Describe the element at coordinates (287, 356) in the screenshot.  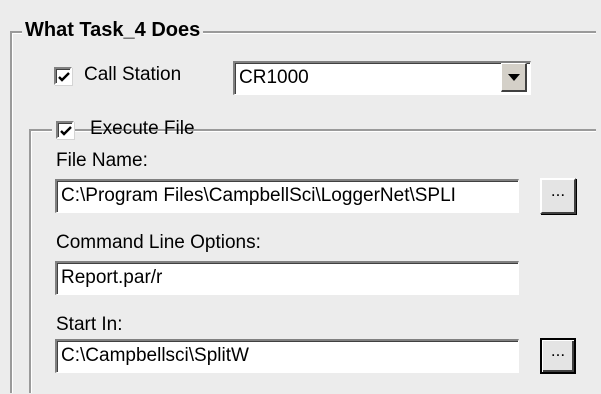
I see `start-in-input: C:\Campbellsci\SplitW` at that location.